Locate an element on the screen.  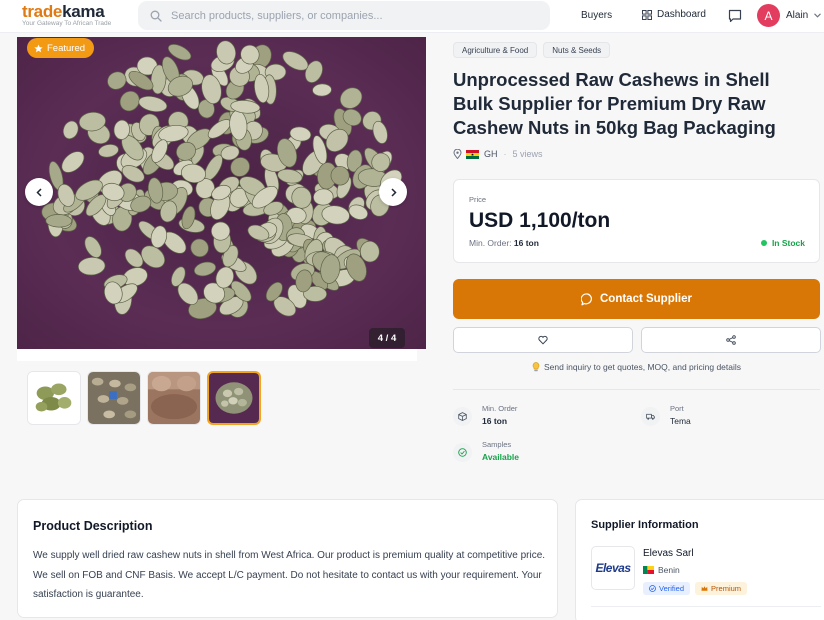
spec-min-order-value: 16 ton is located at coordinates (495, 421).